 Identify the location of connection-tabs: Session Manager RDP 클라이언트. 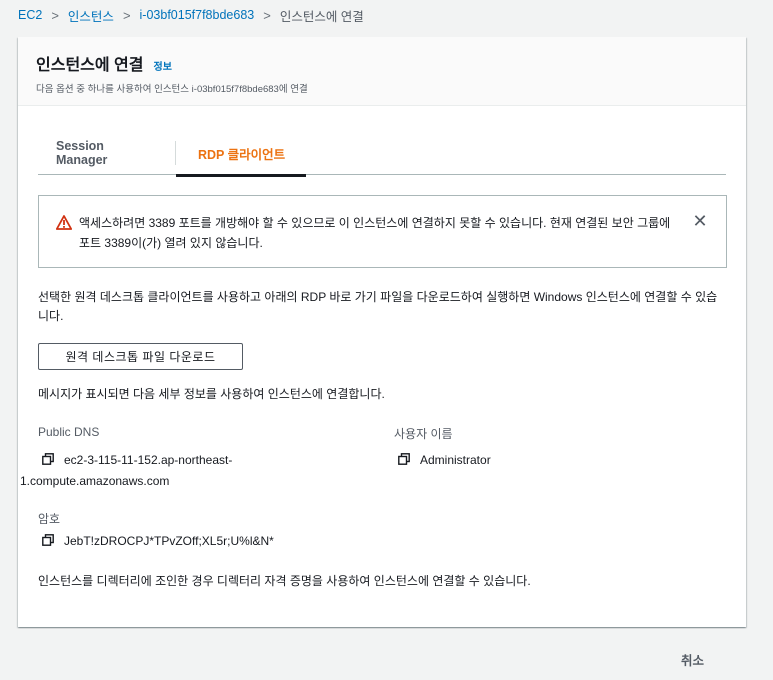
(382, 154).